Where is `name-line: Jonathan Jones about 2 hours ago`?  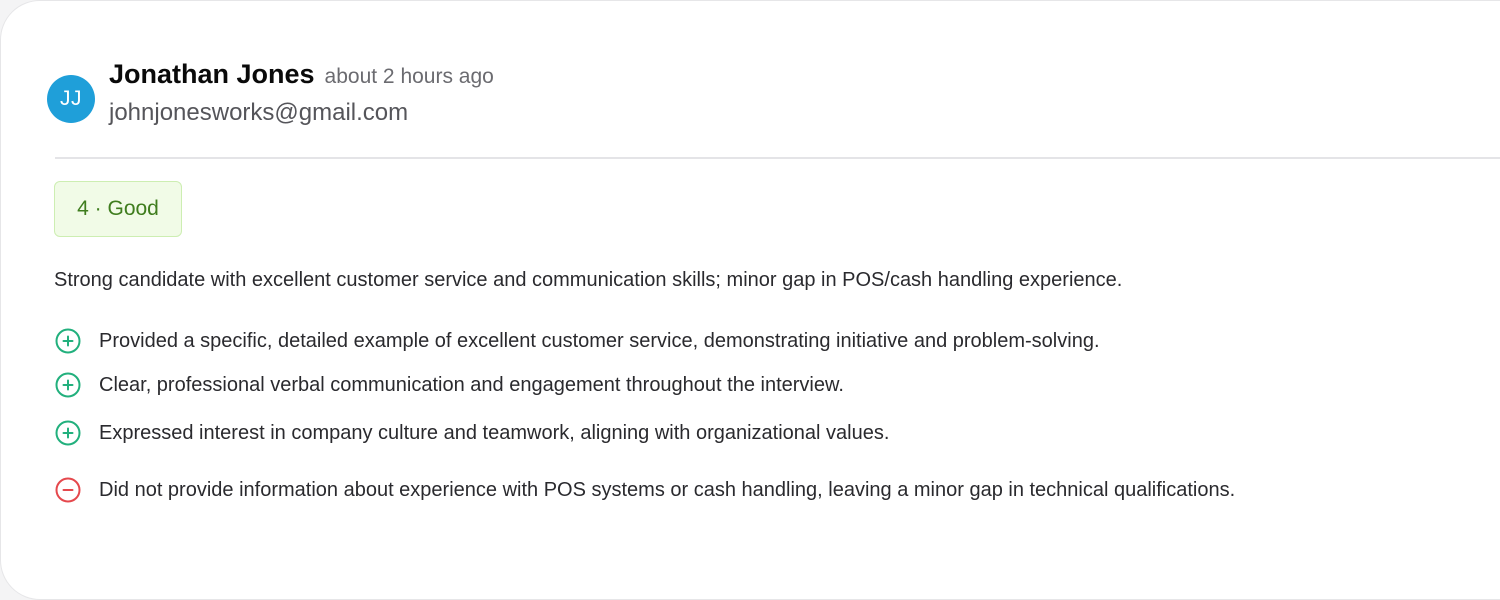
name-line: Jonathan Jones about 2 hours ago is located at coordinates (301, 77).